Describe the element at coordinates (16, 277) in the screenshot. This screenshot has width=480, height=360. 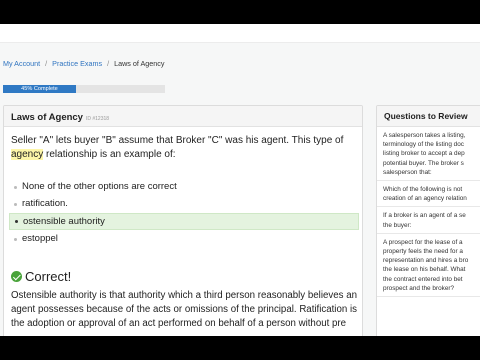
I see `check-circle-icon` at that location.